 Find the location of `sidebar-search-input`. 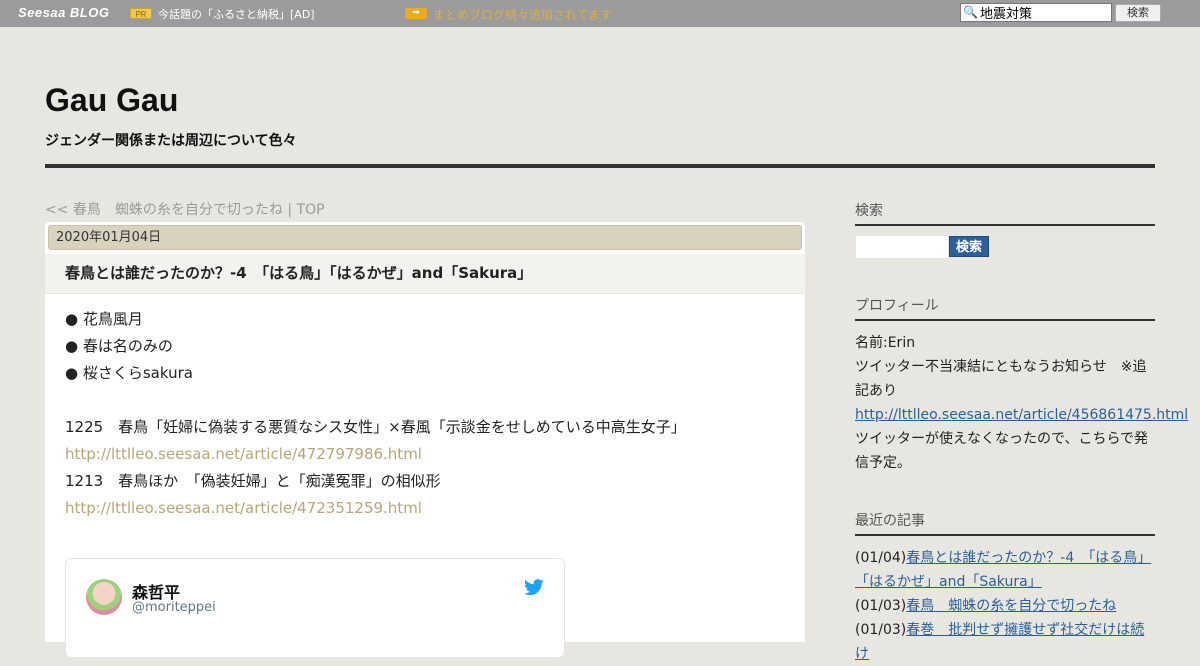

sidebar-search-input is located at coordinates (902, 247).